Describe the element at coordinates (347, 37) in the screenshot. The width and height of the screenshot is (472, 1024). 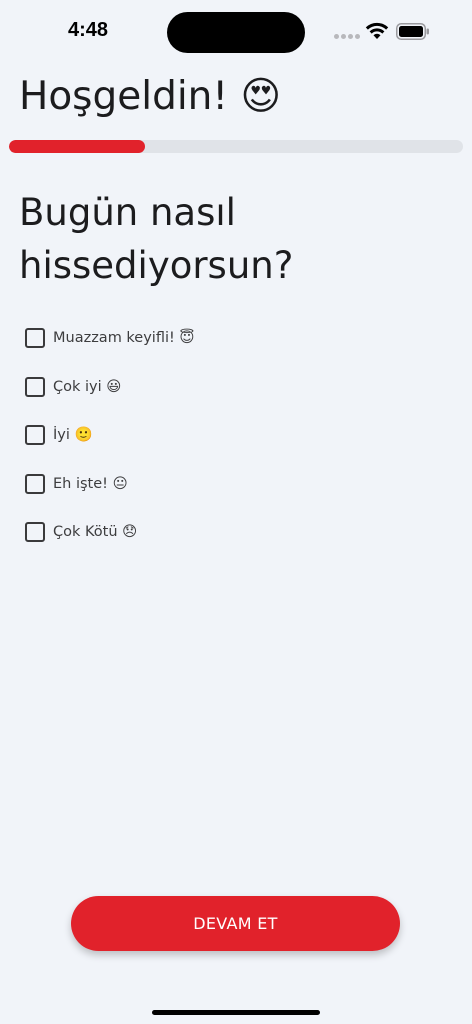
I see `cellular-signal-icon` at that location.